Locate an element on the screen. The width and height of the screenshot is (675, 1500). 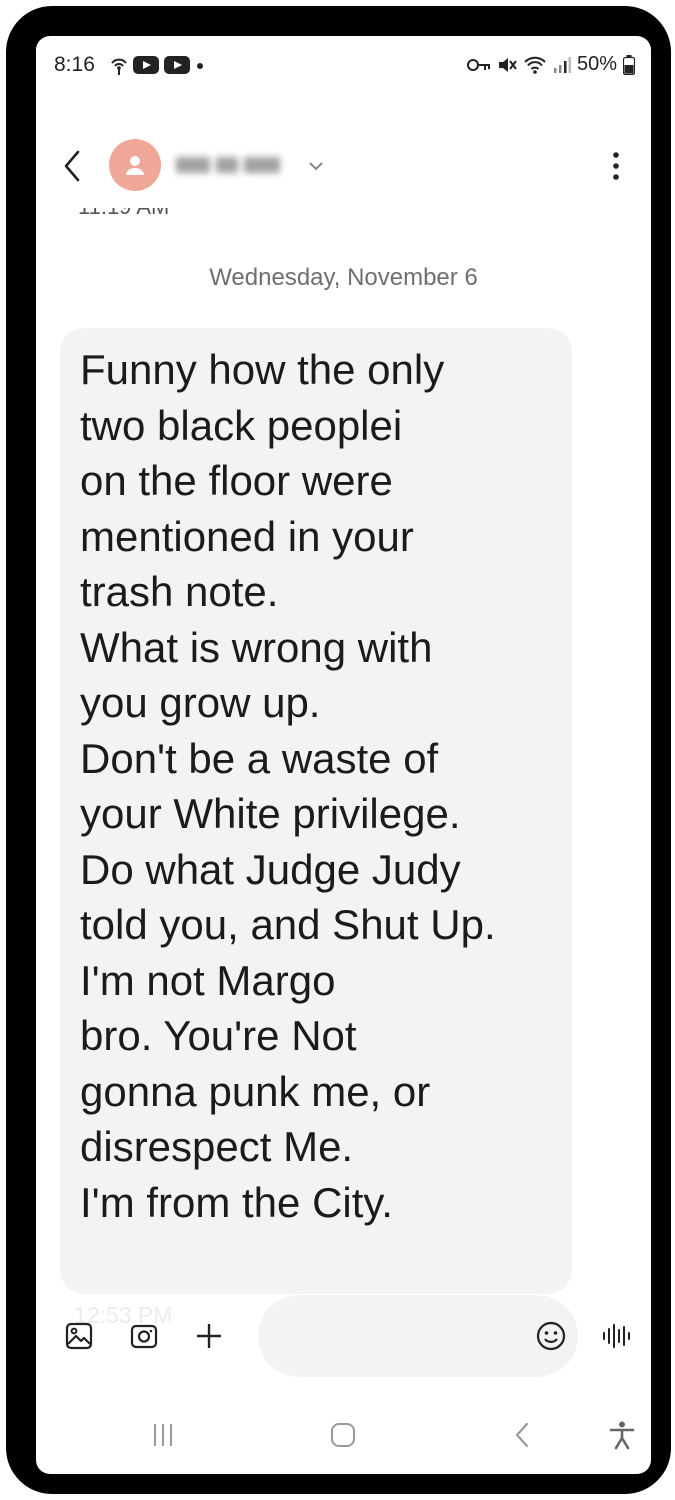
conversation-header is located at coordinates (343, 166).